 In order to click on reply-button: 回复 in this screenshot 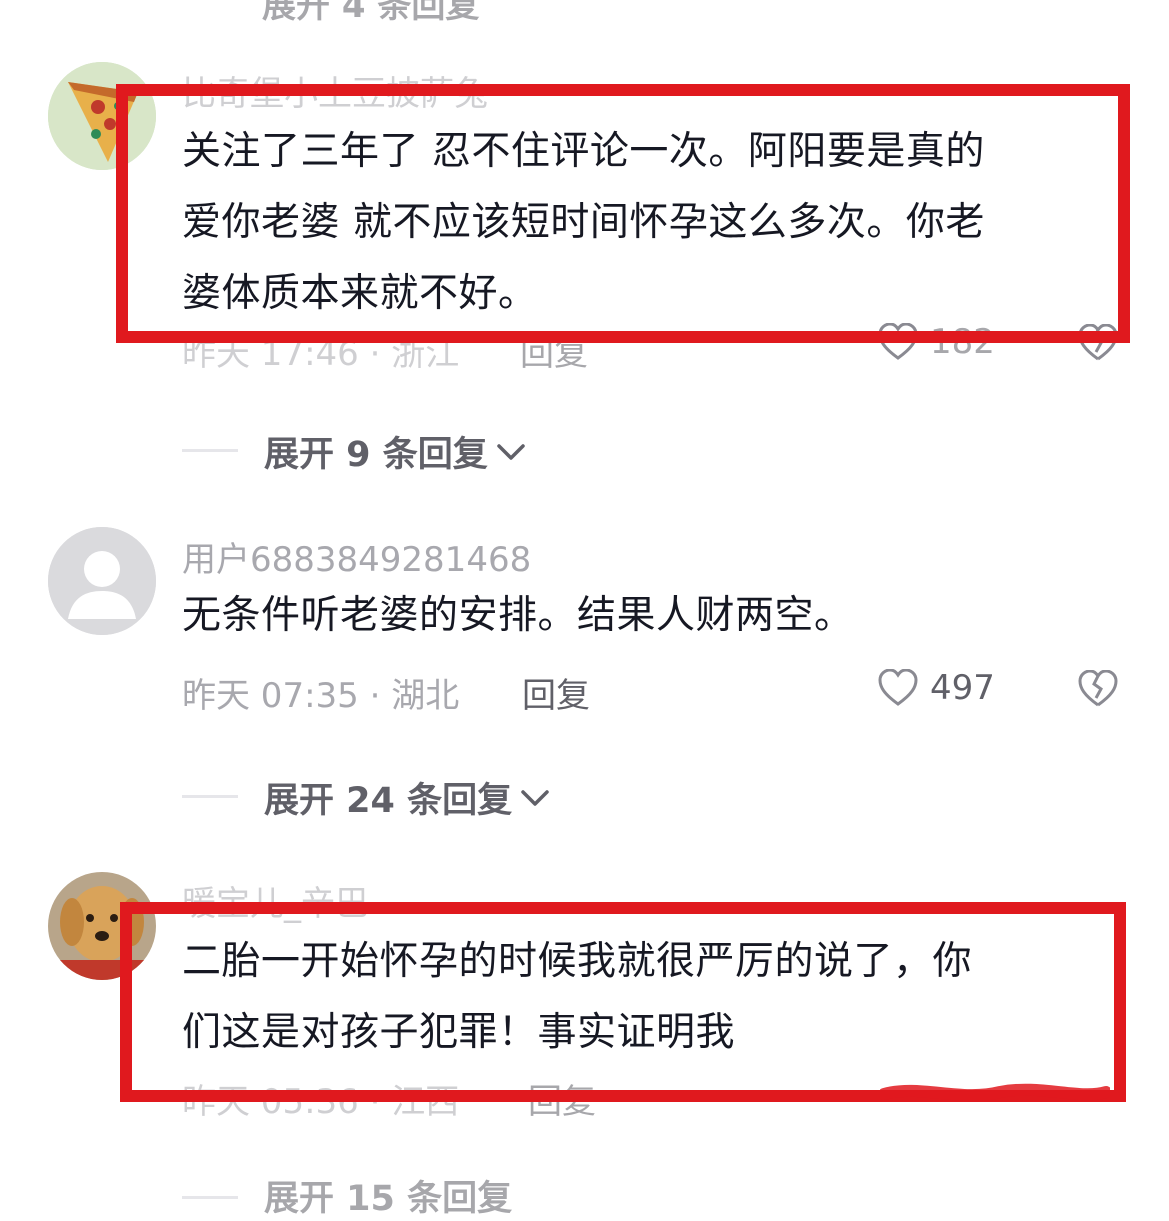, I will do `click(556, 692)`.